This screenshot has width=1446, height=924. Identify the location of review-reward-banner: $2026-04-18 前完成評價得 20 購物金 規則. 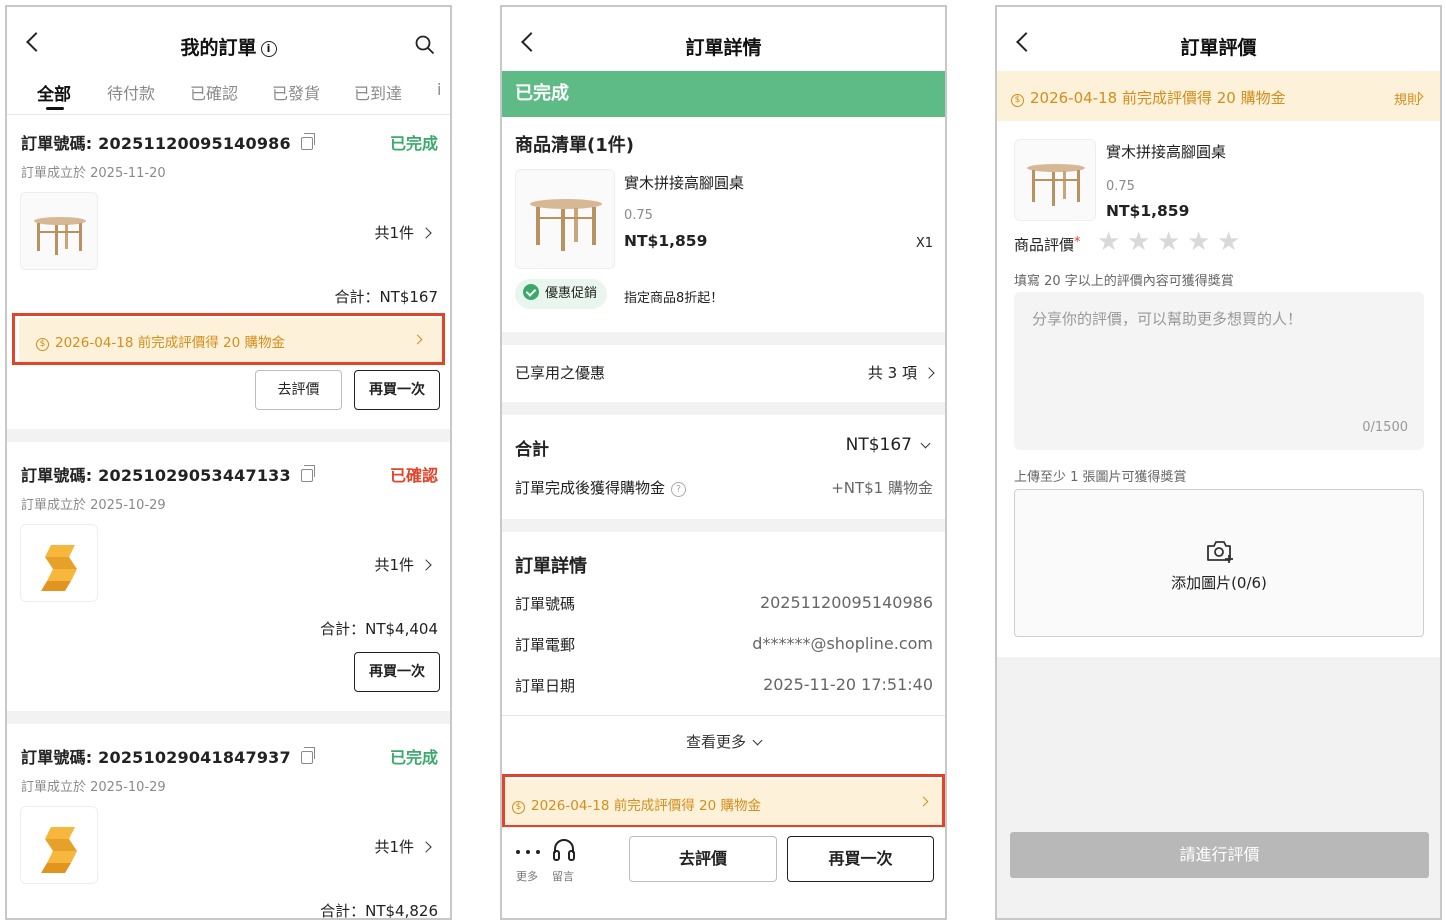
(1218, 96).